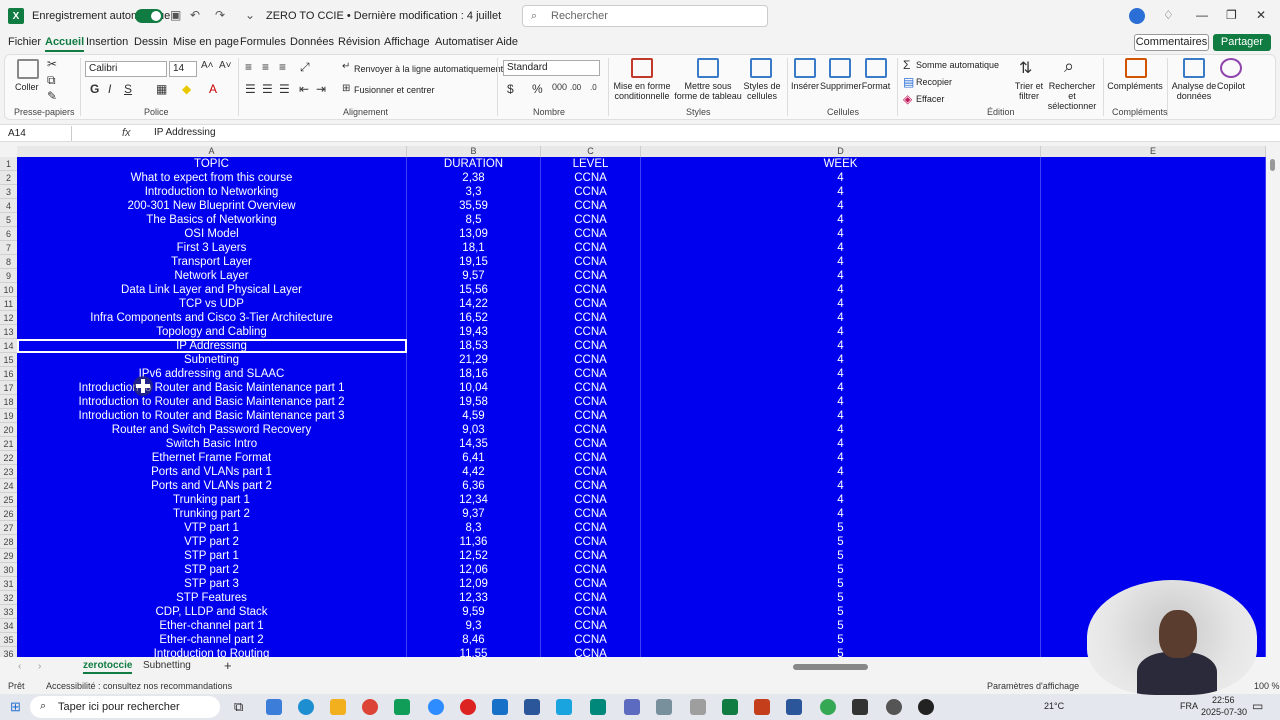  Describe the element at coordinates (805, 86) in the screenshot. I see `insert-button: Insérer` at that location.